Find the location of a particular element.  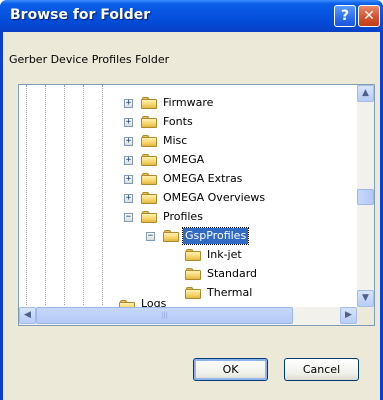

tree-item-label: Fonts is located at coordinates (178, 121).